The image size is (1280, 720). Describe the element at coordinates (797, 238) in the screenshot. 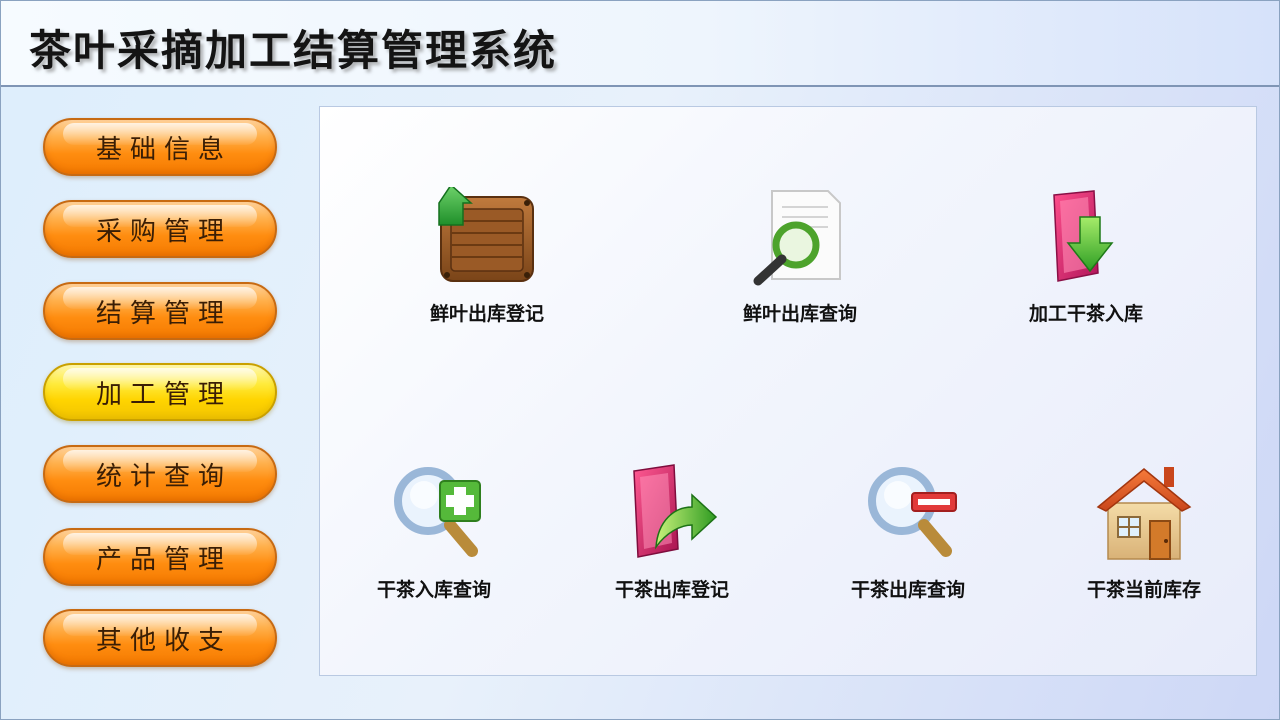

I see `document-search-icon` at that location.